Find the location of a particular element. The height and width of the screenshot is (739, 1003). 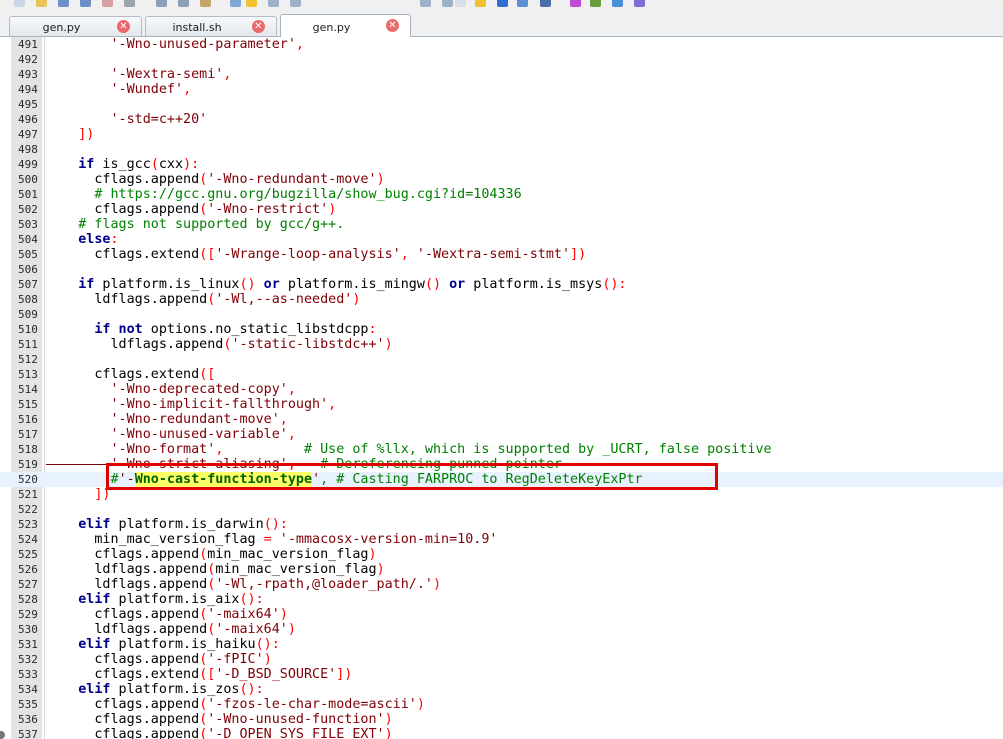

open-file-icon is located at coordinates (41, 3).